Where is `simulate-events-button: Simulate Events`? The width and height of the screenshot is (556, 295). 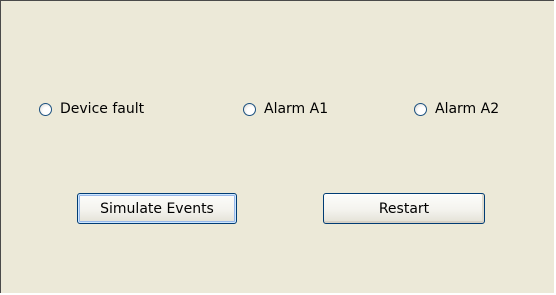
simulate-events-button: Simulate Events is located at coordinates (157, 208).